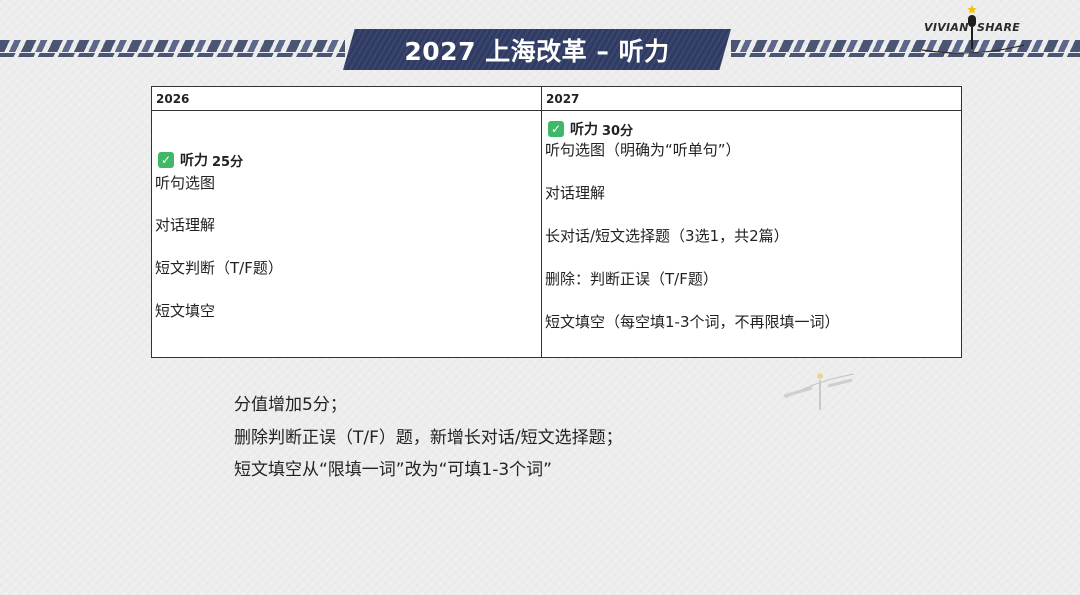 The width and height of the screenshot is (1080, 595). I want to click on heading-2026: ✓ 听力 25分, so click(200, 160).